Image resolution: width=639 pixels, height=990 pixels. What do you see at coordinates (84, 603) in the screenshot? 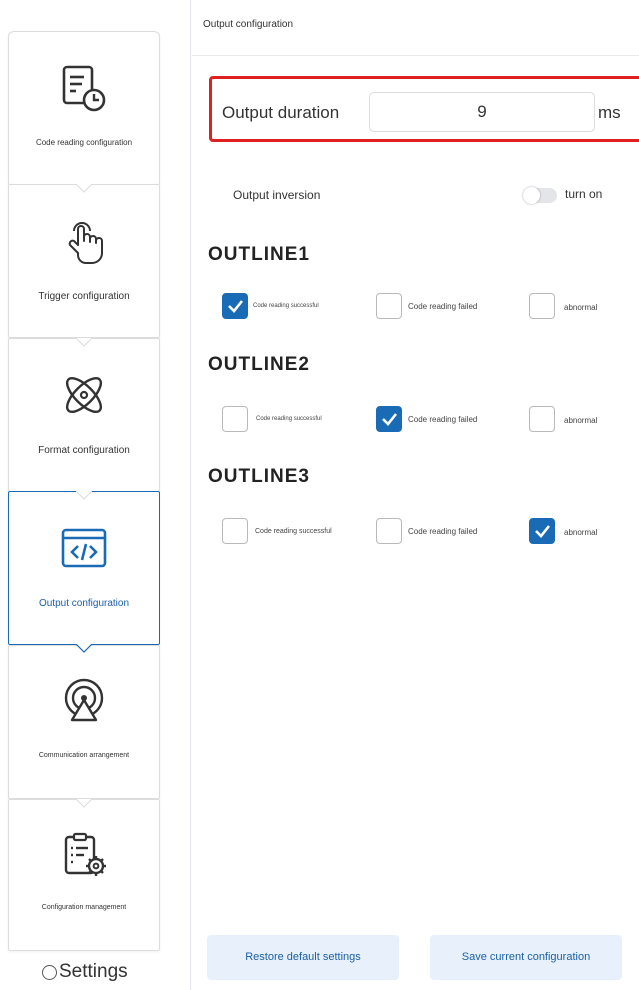
I see `sidebar-item-label: Output configuration` at bounding box center [84, 603].